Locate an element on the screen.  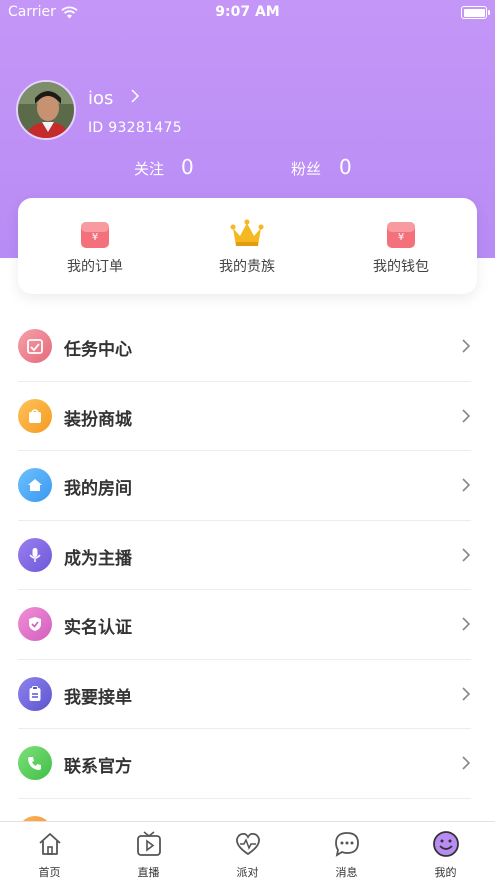
username: ios is located at coordinates (100, 98).